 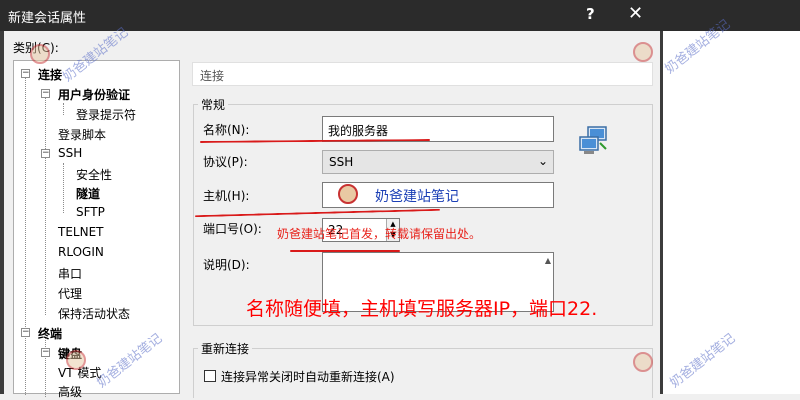 What do you see at coordinates (94, 94) in the screenshot?
I see `tree-item-auth: 用户身份验证` at bounding box center [94, 94].